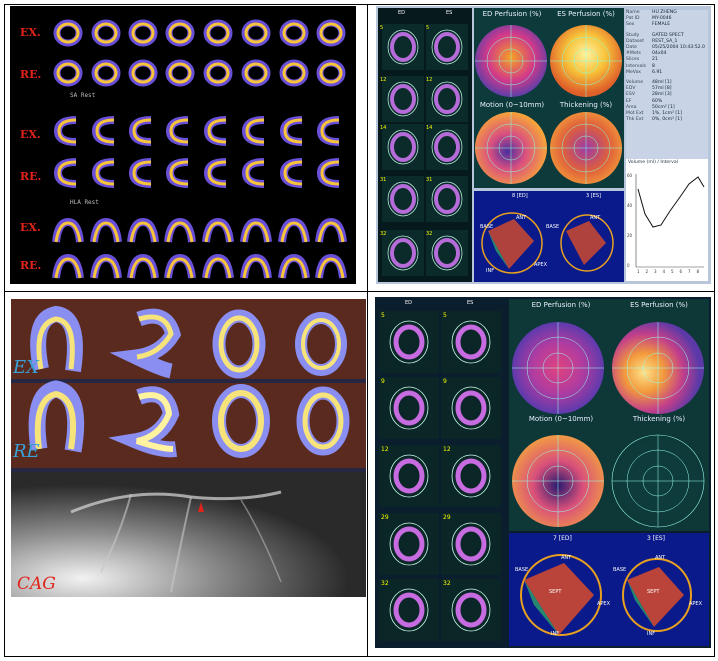 This screenshot has width=718, height=661. What do you see at coordinates (383, 128) in the screenshot?
I see `slice-number: 14` at bounding box center [383, 128].